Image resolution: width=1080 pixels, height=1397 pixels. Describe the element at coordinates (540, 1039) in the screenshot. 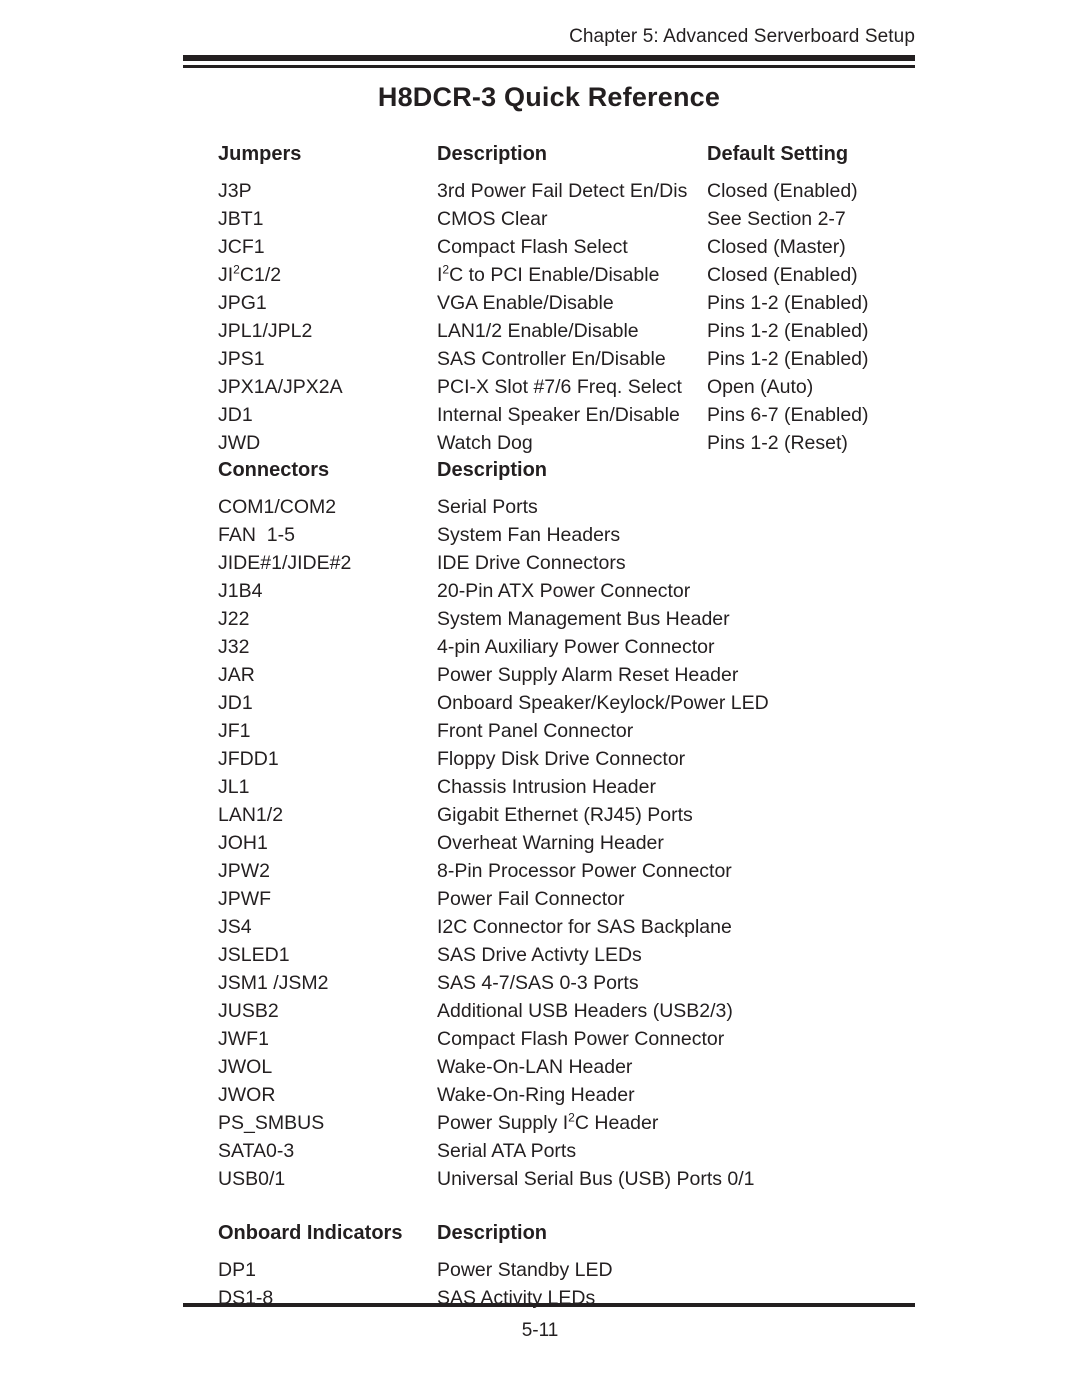

I see `table-row: JWF1 Compact Flash Power Connector` at that location.